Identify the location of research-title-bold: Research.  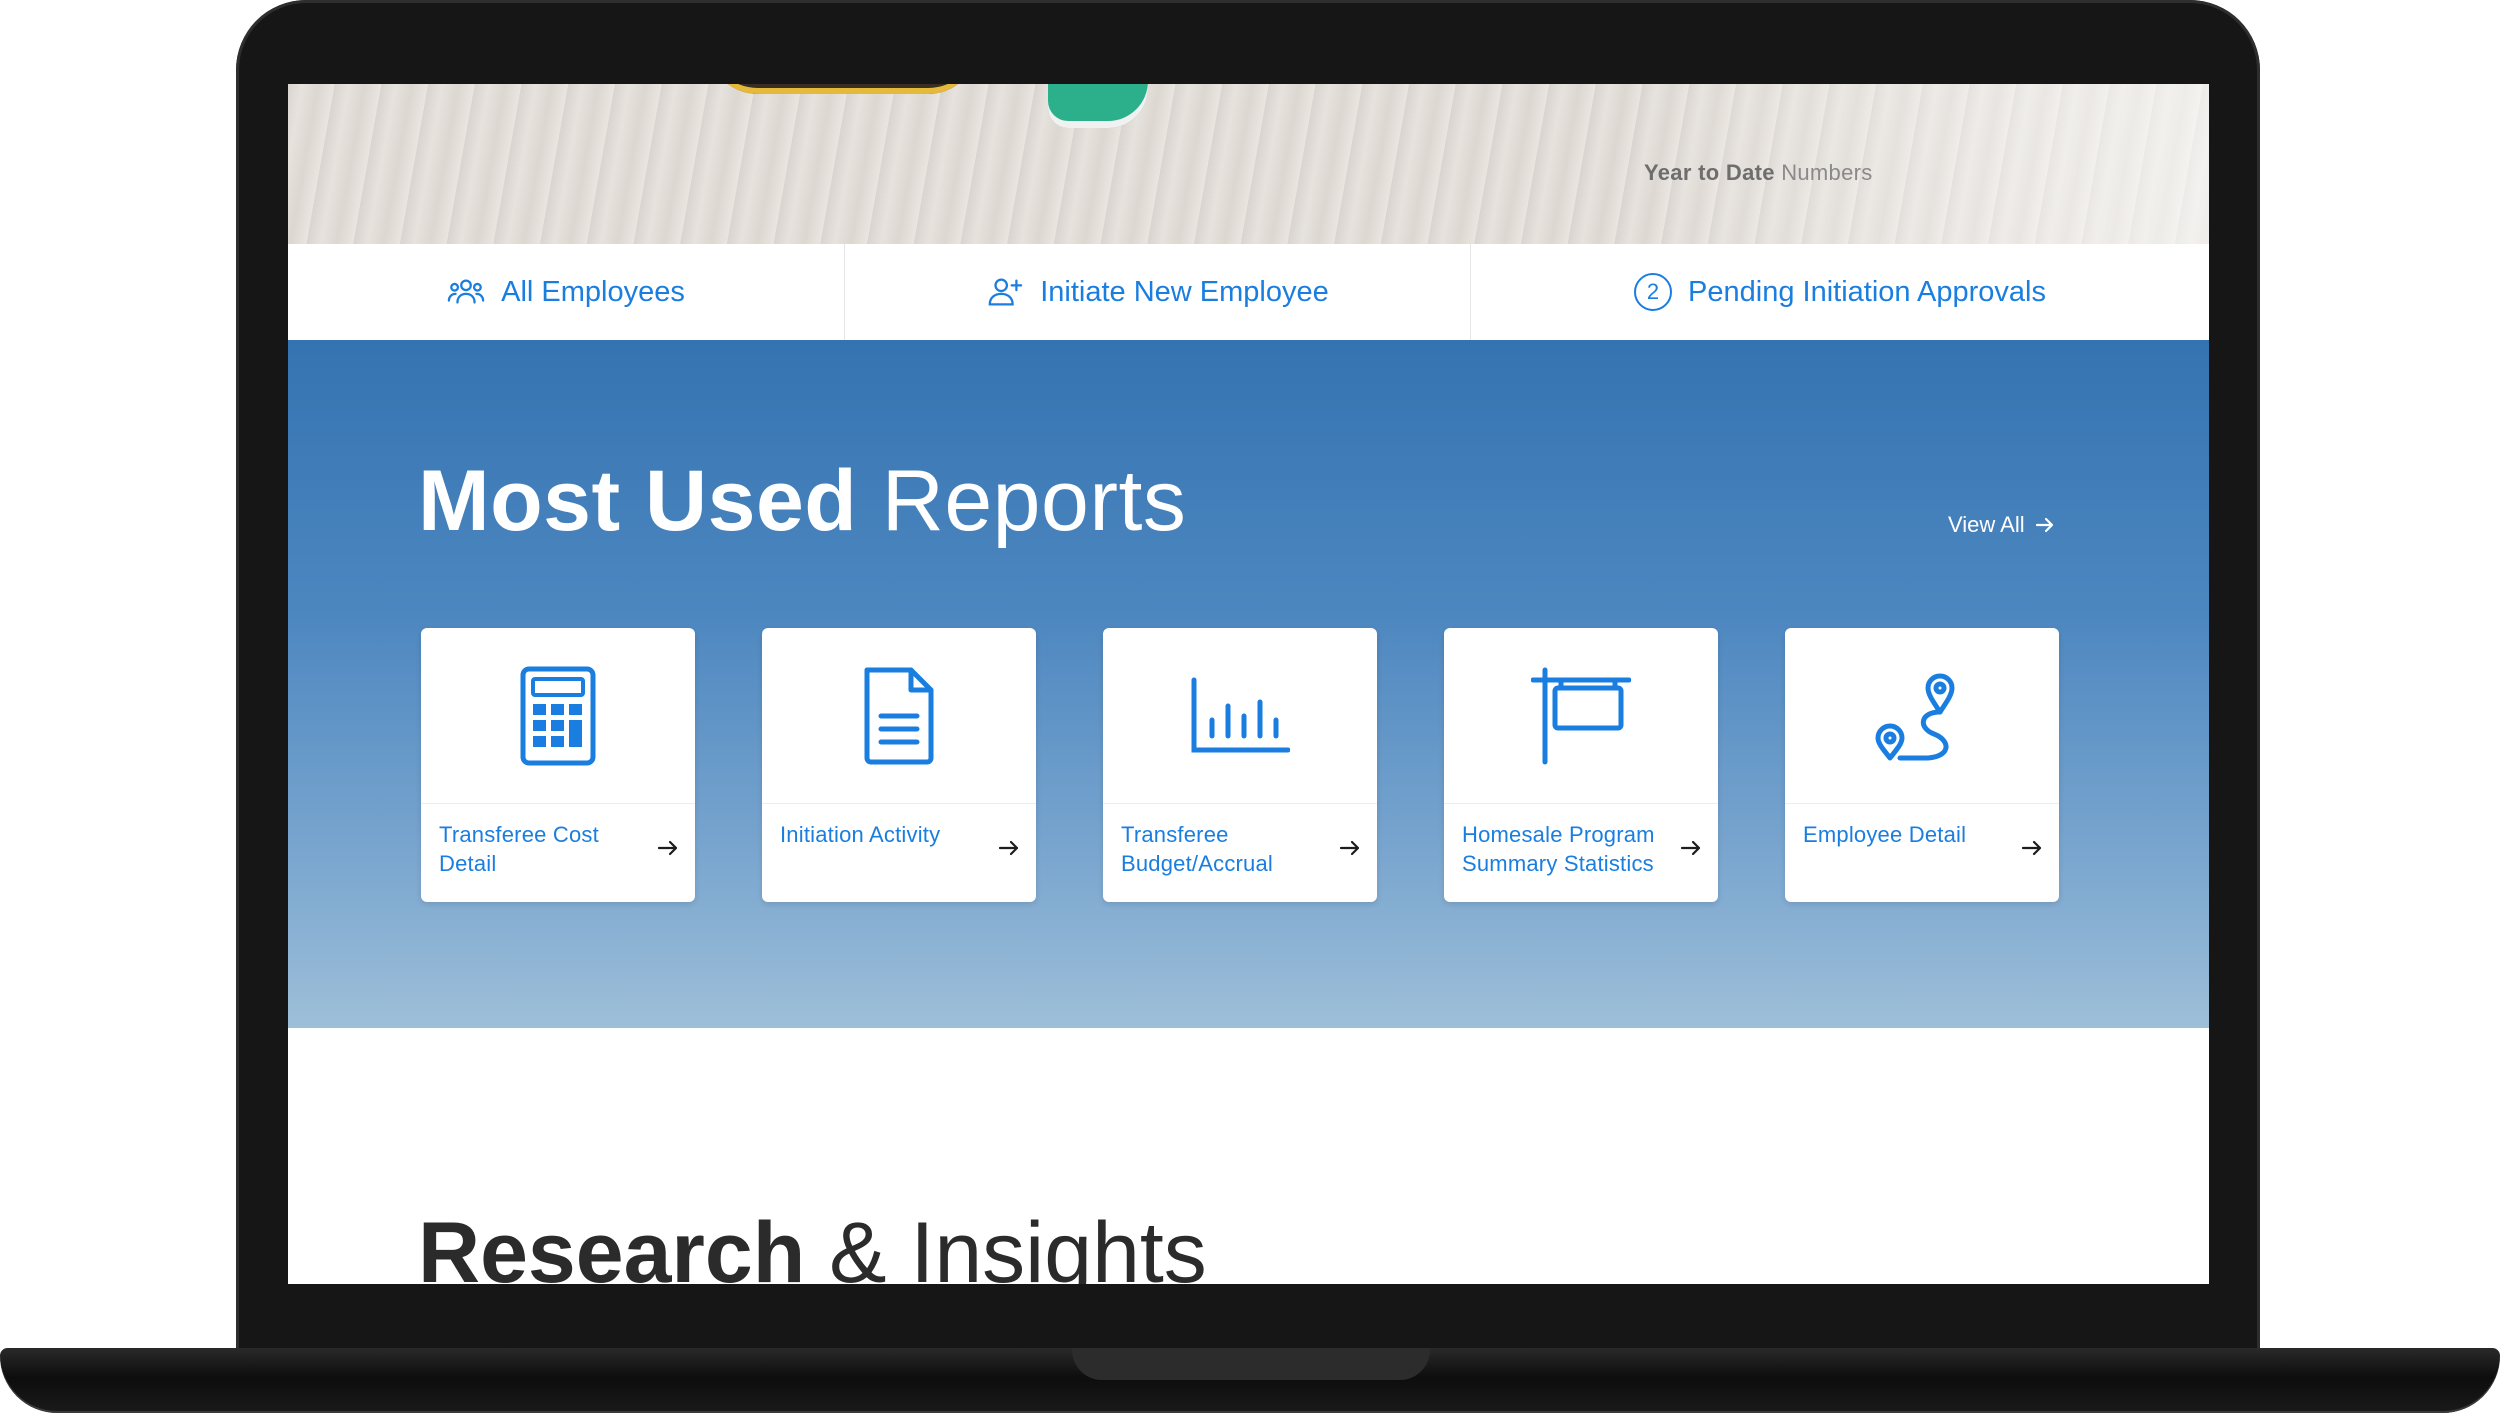
(612, 1244).